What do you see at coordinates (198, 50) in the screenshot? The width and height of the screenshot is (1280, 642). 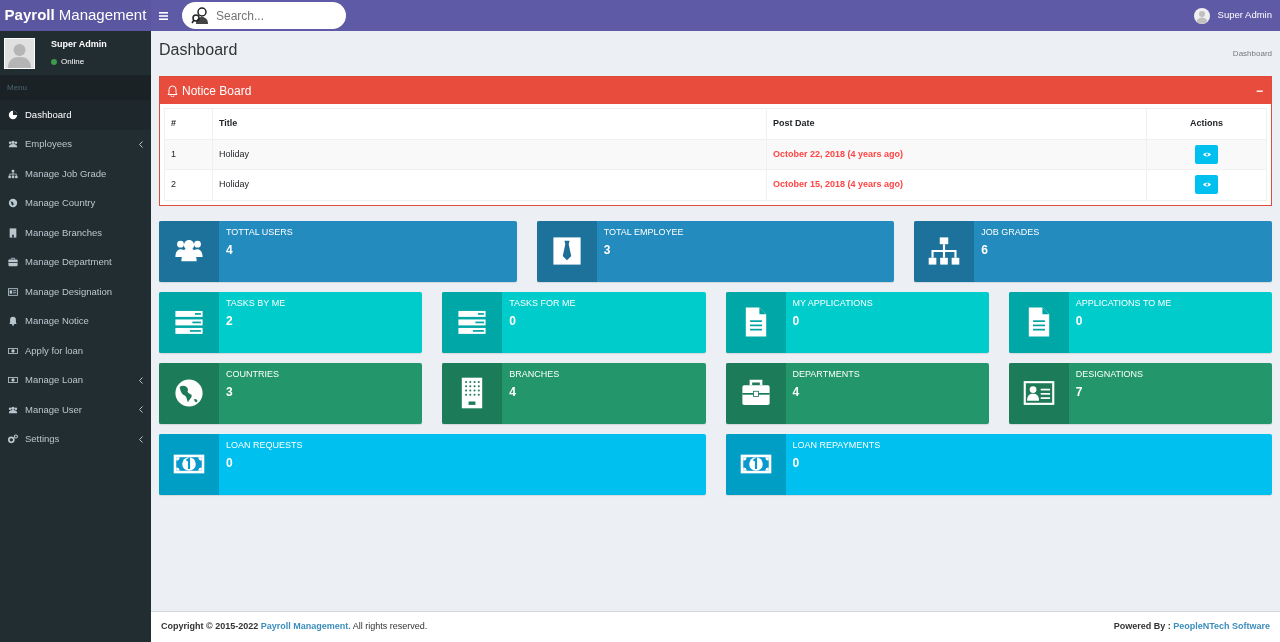 I see `page-title: Dashboard` at bounding box center [198, 50].